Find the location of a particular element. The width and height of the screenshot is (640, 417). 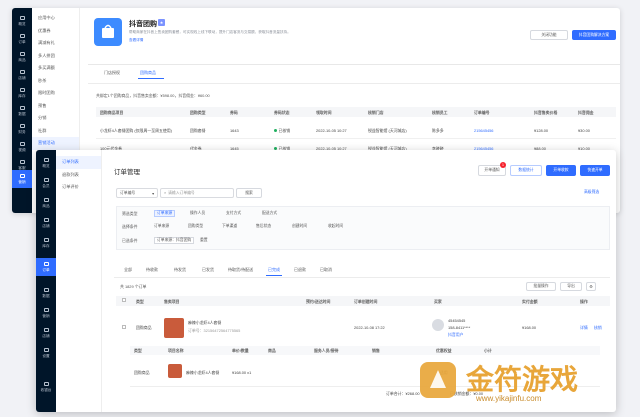

tab-store-auth: 门店授权 is located at coordinates (112, 73).